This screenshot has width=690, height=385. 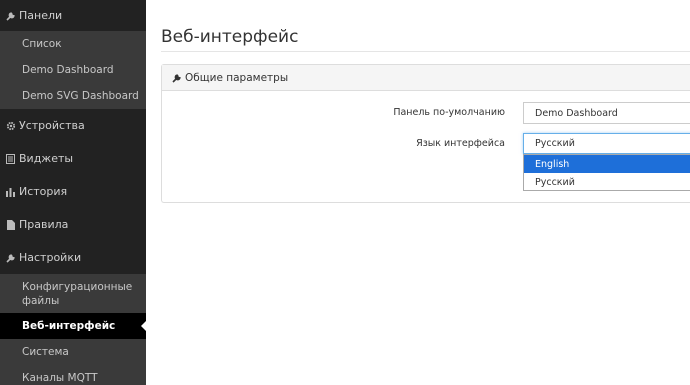 What do you see at coordinates (73, 224) in the screenshot?
I see `nav-section-rules: Правила` at bounding box center [73, 224].